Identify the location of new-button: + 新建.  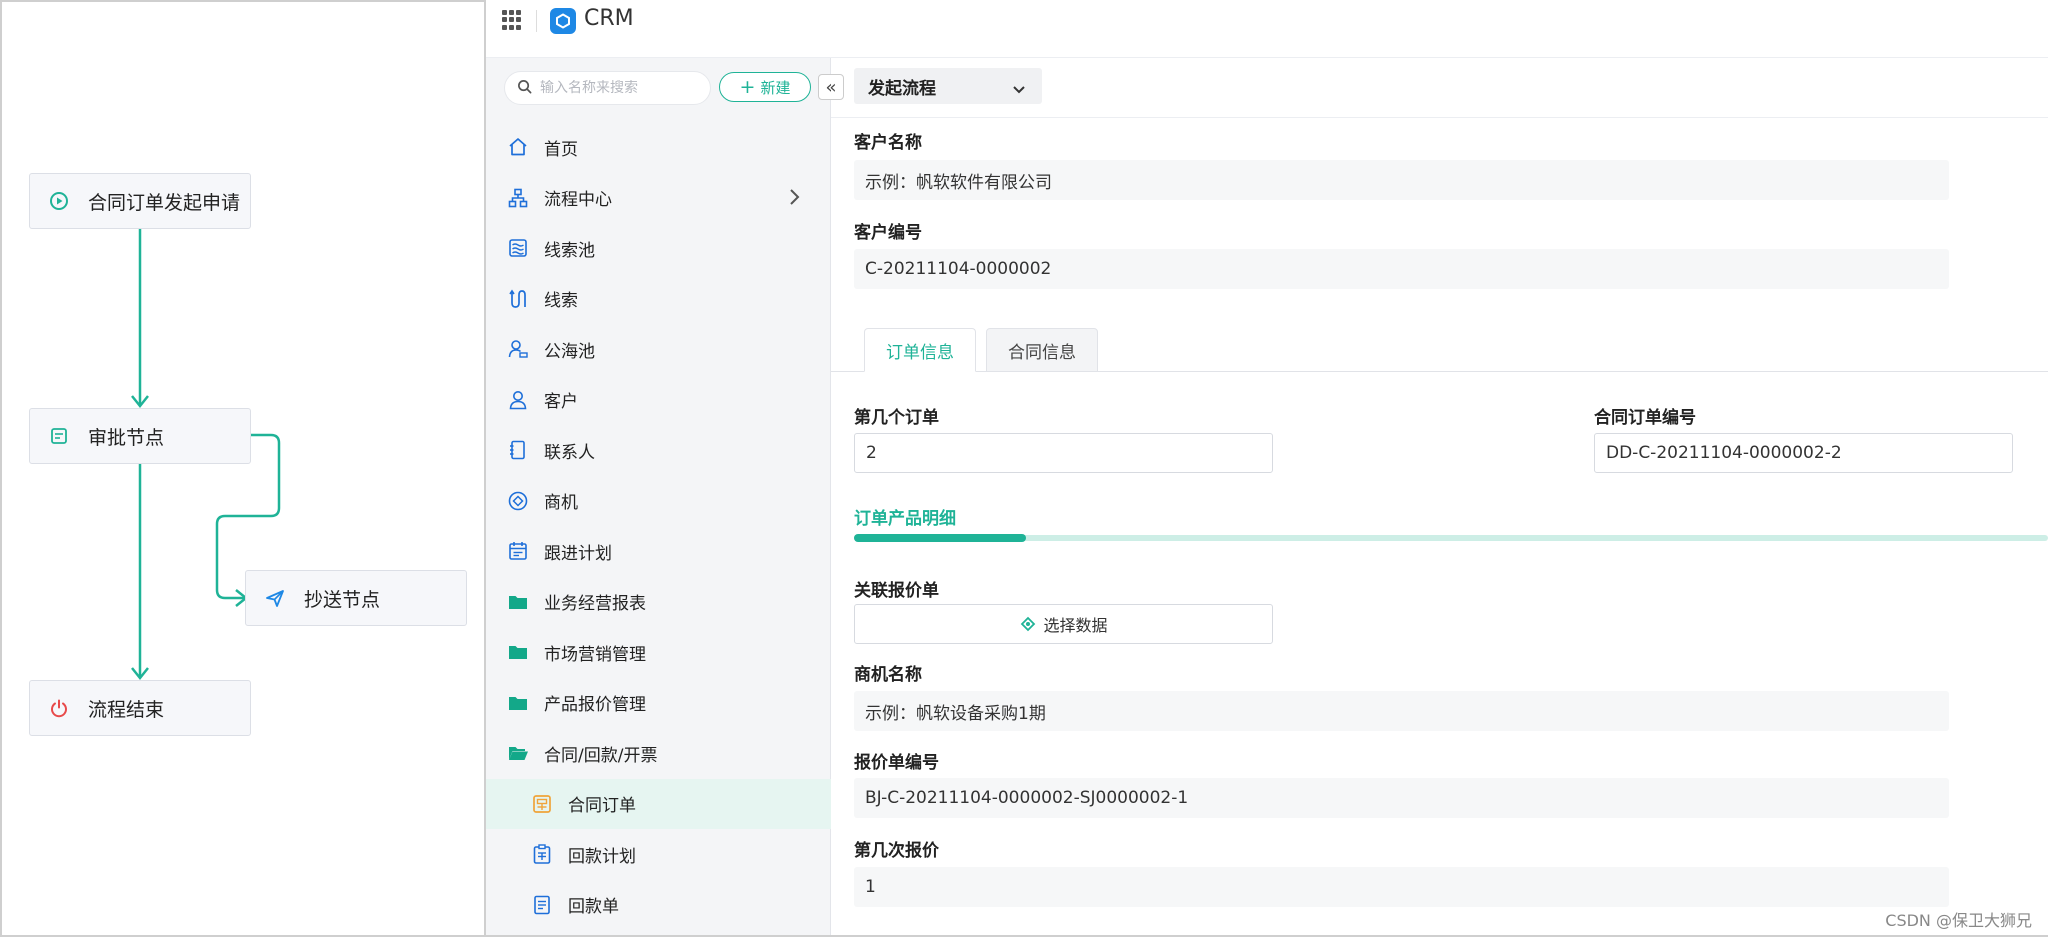
(765, 87).